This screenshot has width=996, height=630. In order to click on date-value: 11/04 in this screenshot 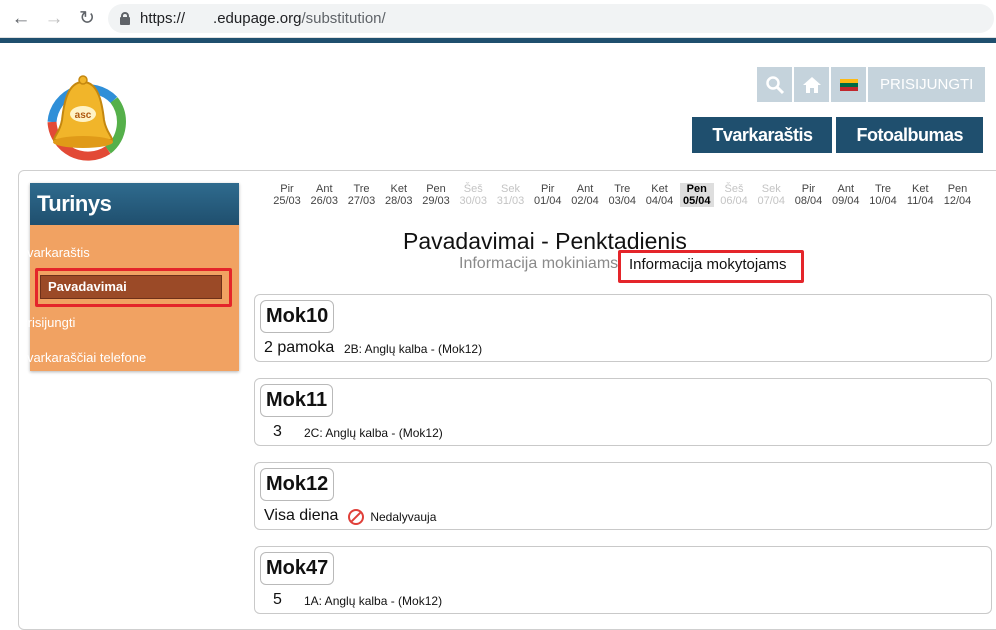, I will do `click(920, 201)`.